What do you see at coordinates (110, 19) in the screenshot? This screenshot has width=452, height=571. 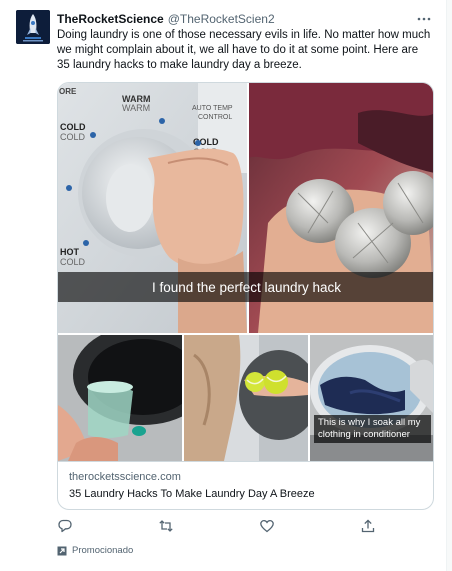 I see `author-name: TheRocketScience` at bounding box center [110, 19].